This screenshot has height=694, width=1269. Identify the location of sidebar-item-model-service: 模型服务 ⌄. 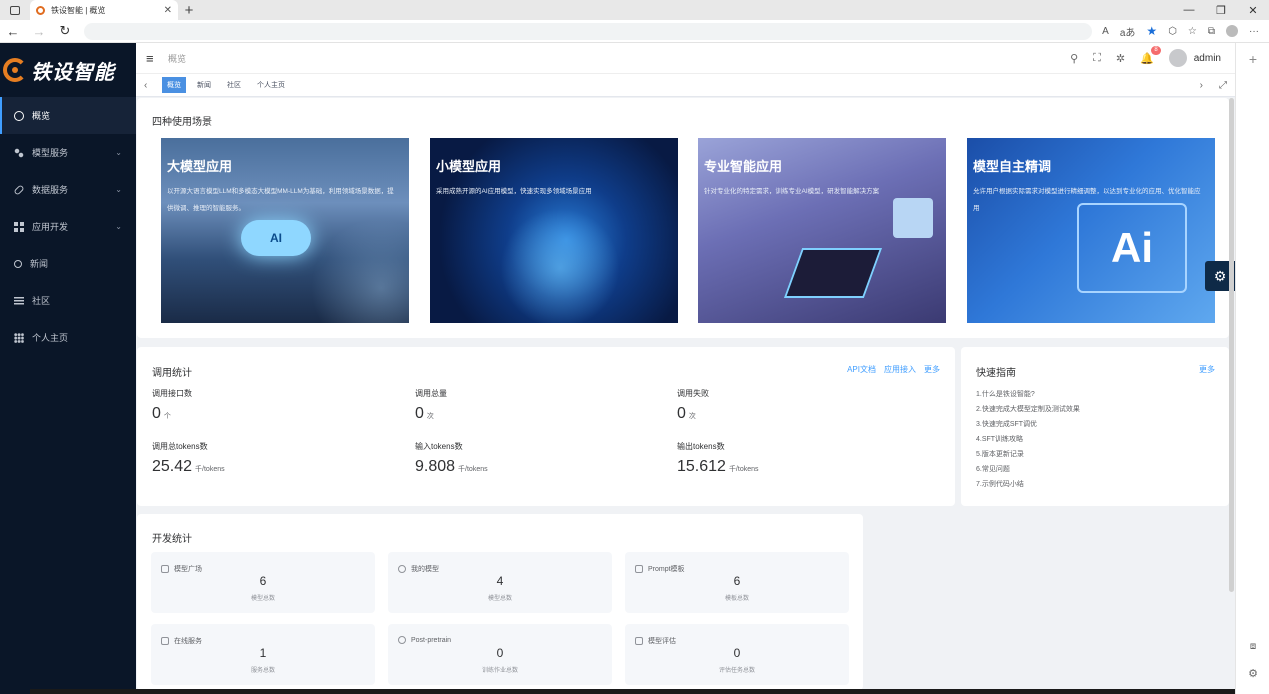
(68, 152).